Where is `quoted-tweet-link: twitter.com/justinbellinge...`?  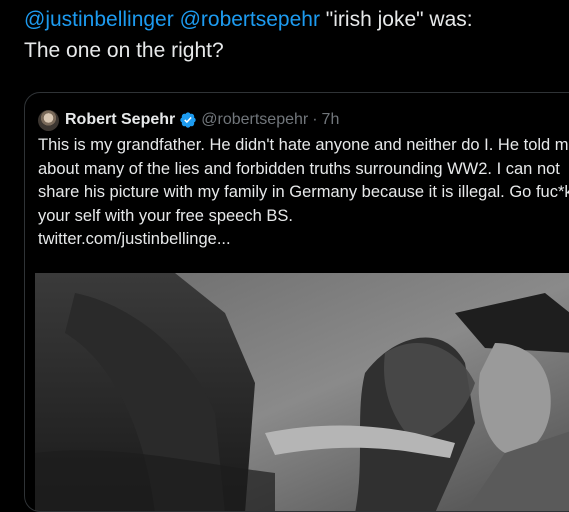 quoted-tweet-link: twitter.com/justinbellinge... is located at coordinates (303, 240).